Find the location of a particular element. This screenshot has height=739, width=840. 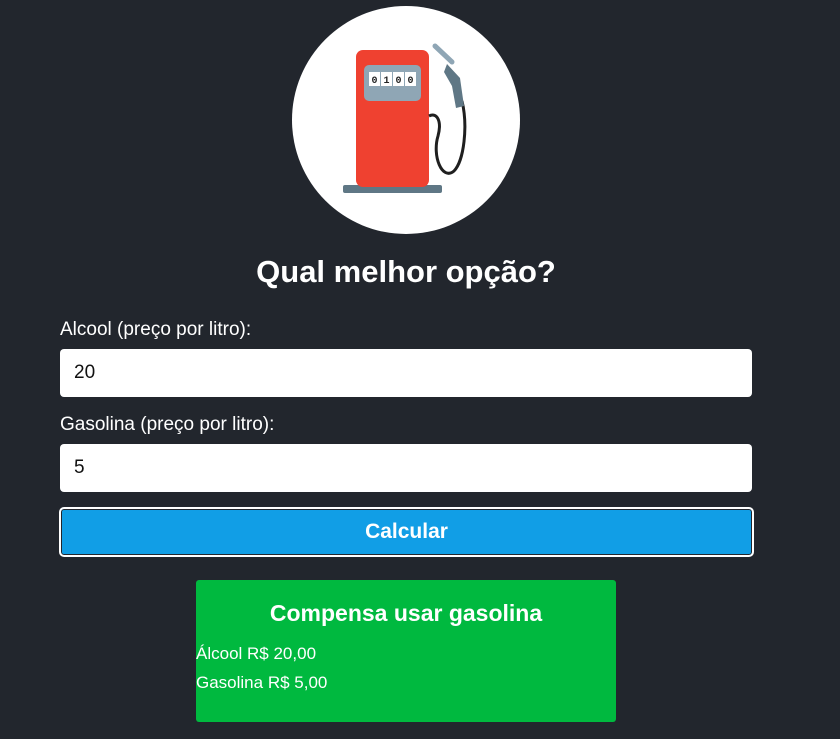

result-alcool-price: Álcool R$ 20,00 is located at coordinates (256, 653).